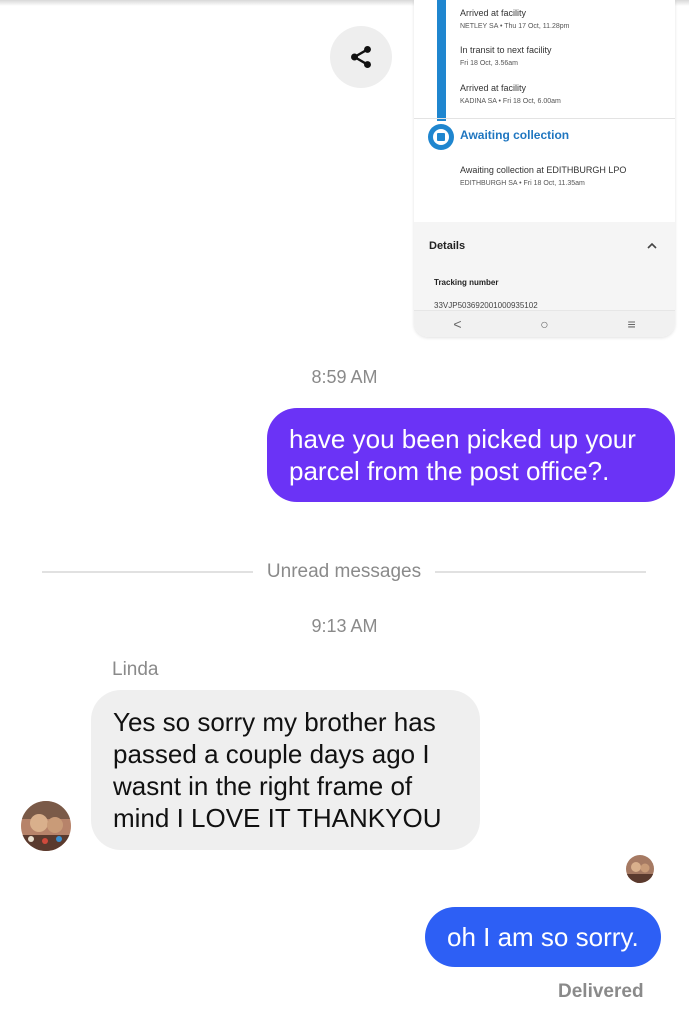  What do you see at coordinates (631, 324) in the screenshot?
I see `recents-icon: ≡` at bounding box center [631, 324].